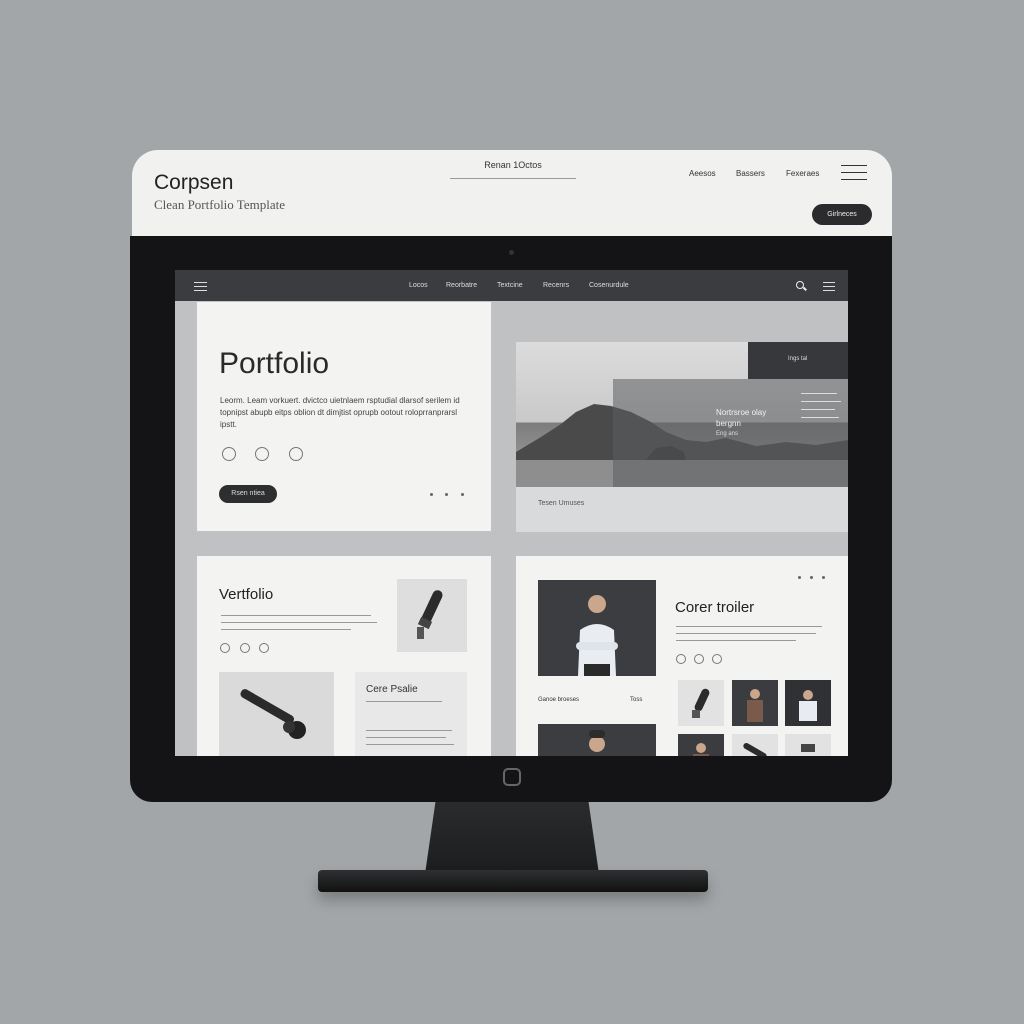 This screenshot has width=1024, height=1024. What do you see at coordinates (741, 418) in the screenshot?
I see `overlay-title: Nortrsroe olay bergnn` at bounding box center [741, 418].